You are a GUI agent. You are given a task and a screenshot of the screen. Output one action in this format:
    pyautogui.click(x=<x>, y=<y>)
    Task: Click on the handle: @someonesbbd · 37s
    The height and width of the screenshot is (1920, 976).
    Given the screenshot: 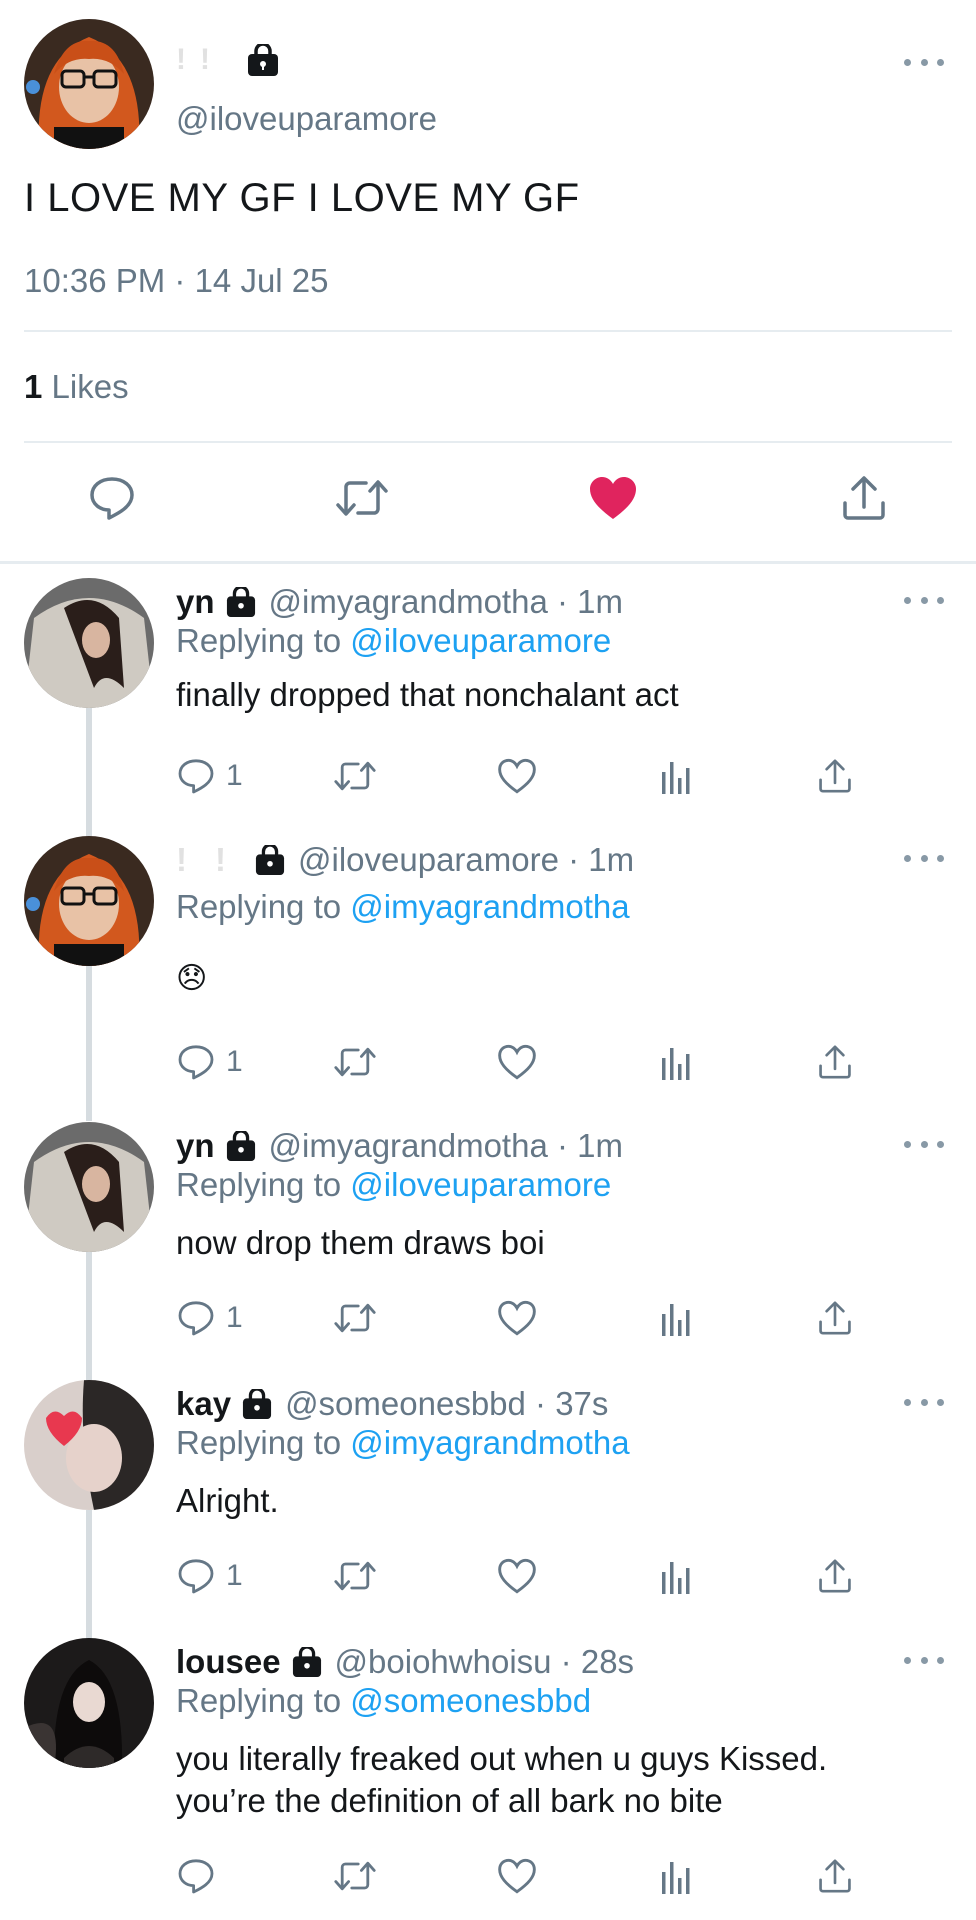 What is the action you would take?
    pyautogui.click(x=446, y=1404)
    